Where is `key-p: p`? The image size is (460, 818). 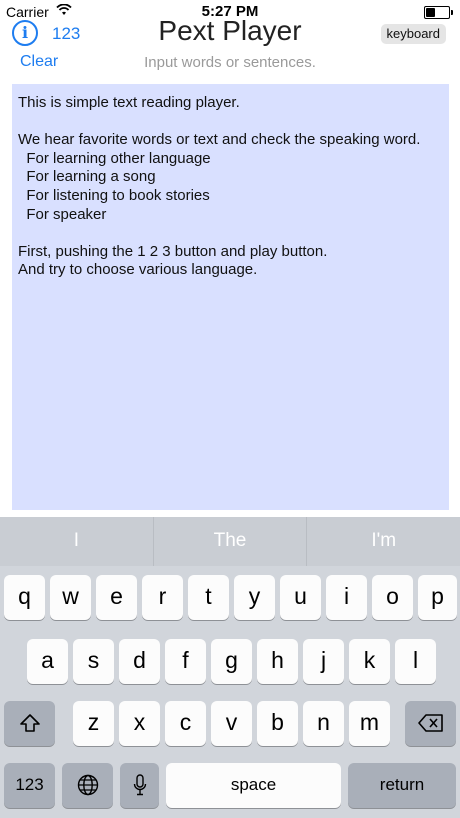 key-p: p is located at coordinates (437, 597).